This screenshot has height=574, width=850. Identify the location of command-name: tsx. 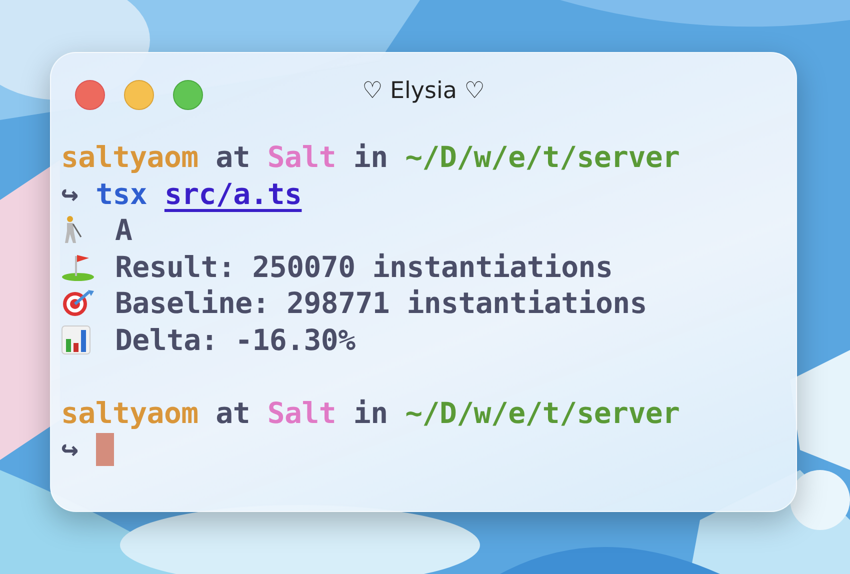
(122, 193).